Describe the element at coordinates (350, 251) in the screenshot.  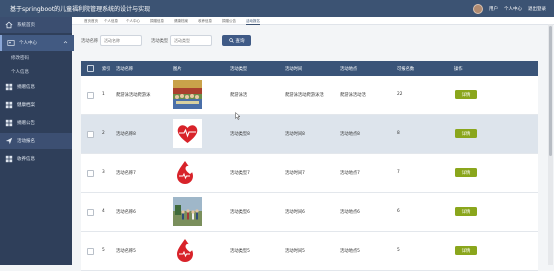
I see `cell-place: 活动地点5` at that location.